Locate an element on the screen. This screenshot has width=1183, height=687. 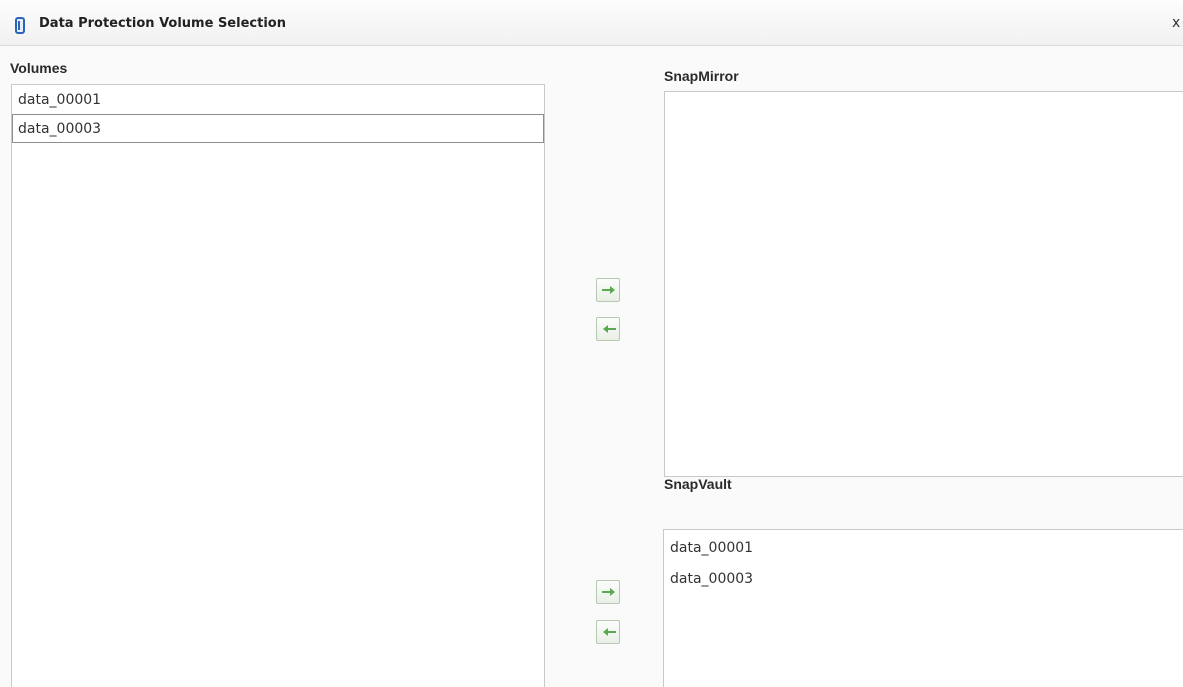
dialog-window-icon is located at coordinates (20, 25).